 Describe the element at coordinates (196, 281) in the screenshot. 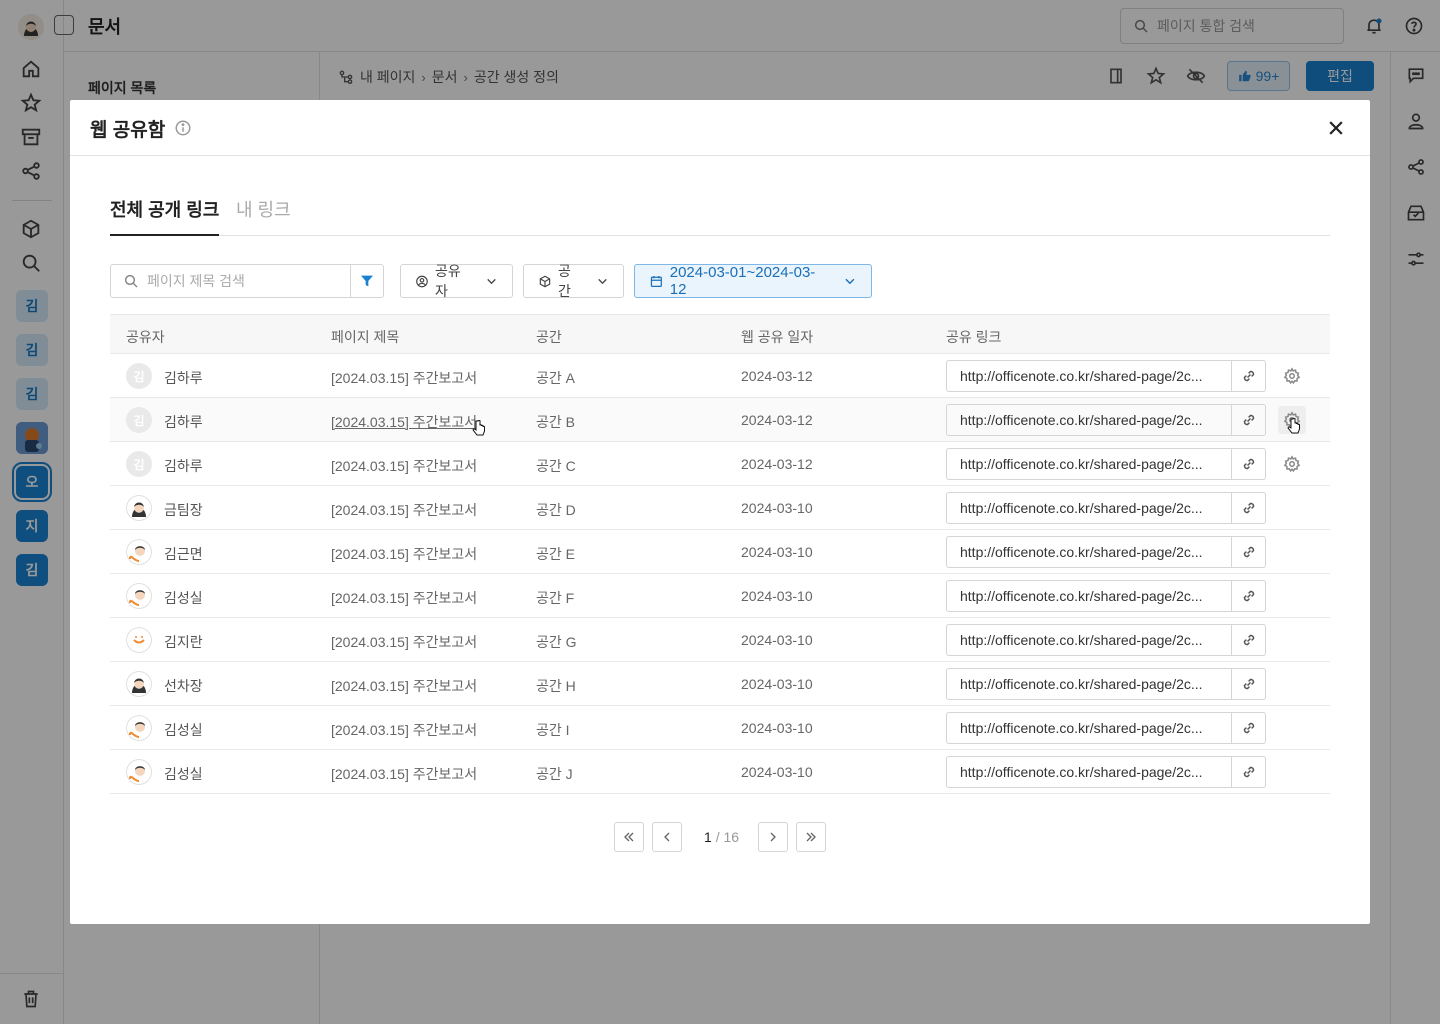

I see `search-placeholder: 페이지 제목 검색` at that location.